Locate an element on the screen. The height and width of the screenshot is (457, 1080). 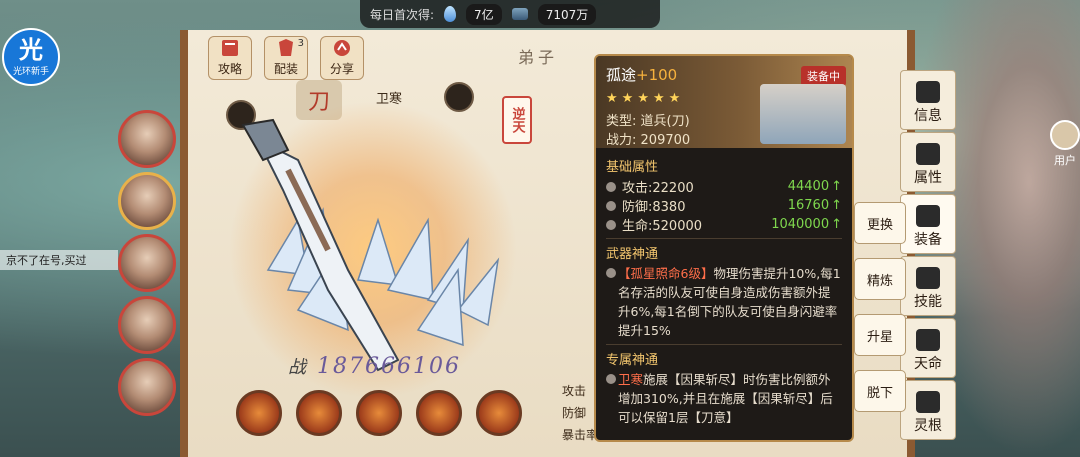
tab-spirit-root: 灵根 is located at coordinates (928, 410).